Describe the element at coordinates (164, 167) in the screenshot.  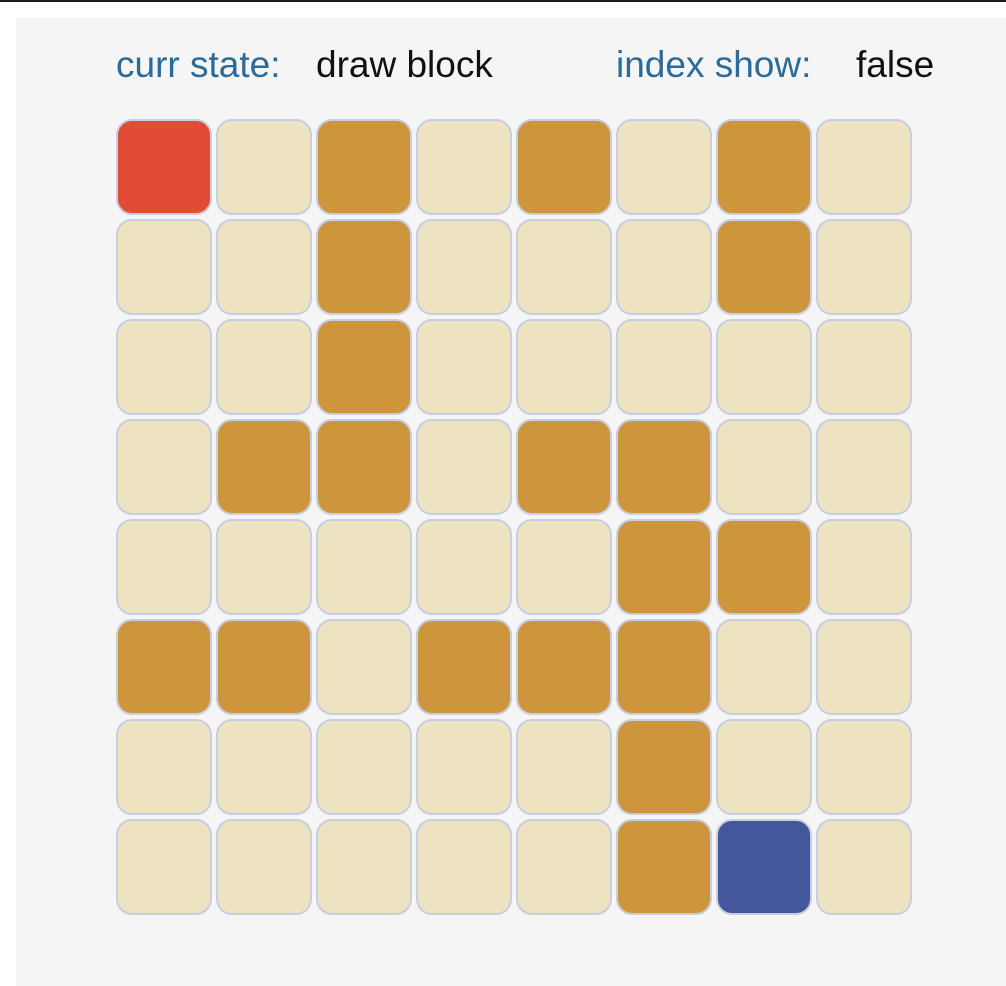
I see `grid-cell-start` at that location.